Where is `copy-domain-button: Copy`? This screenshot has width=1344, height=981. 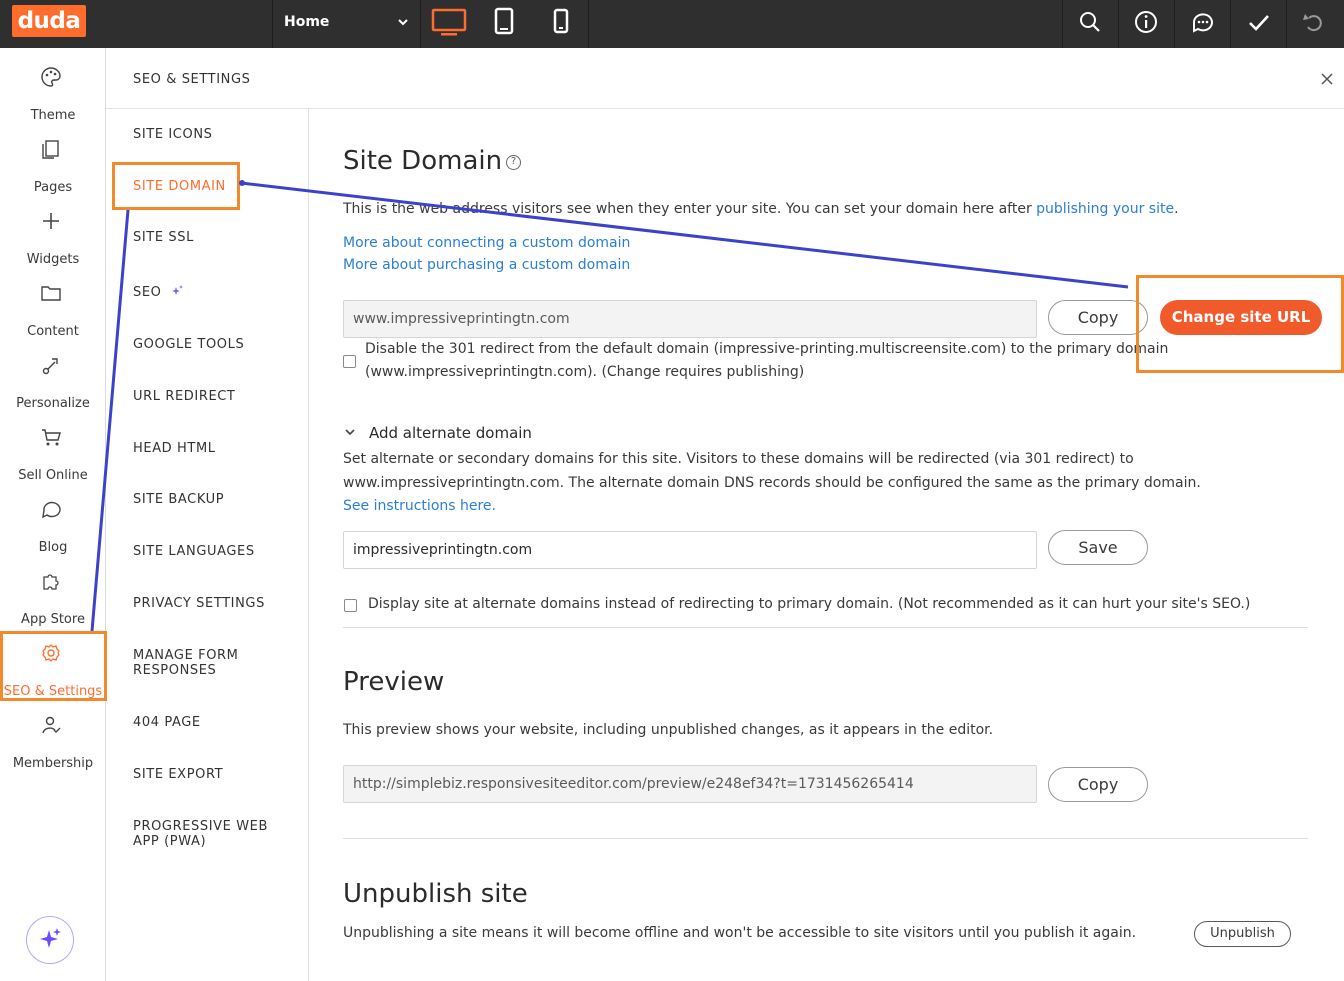
copy-domain-button: Copy is located at coordinates (1098, 317).